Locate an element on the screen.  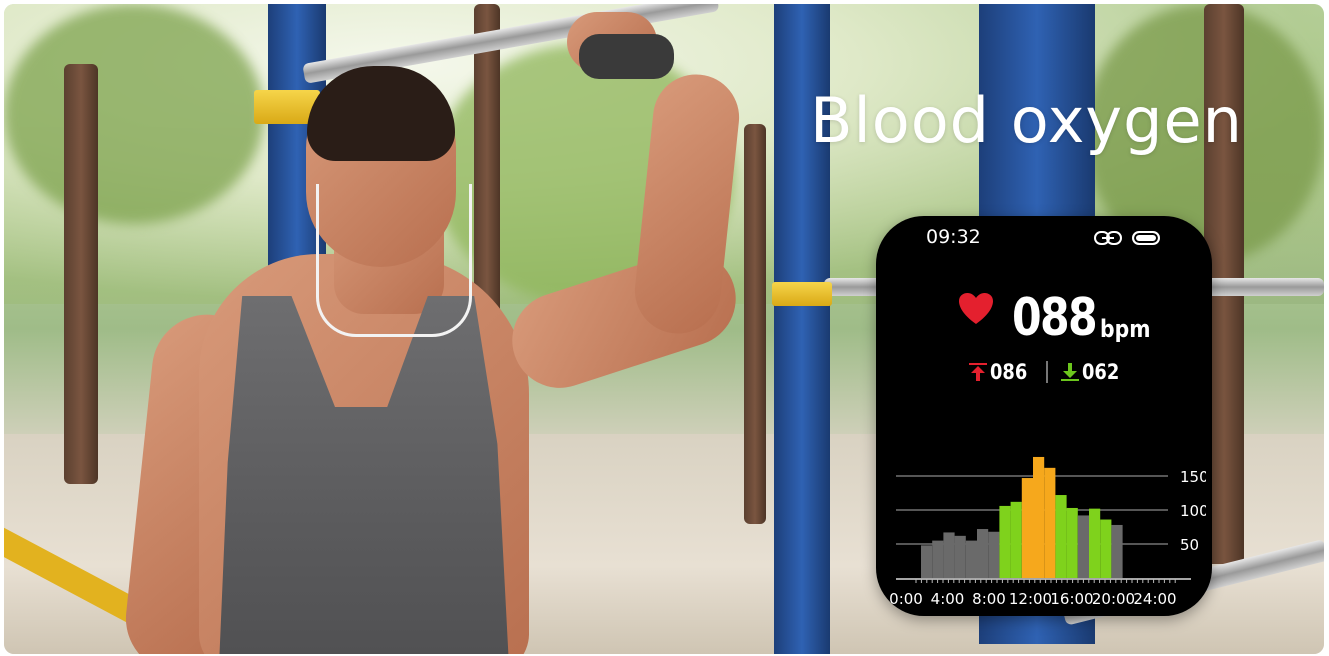
heart-rate-row: 088 bpm is located at coordinates (1058, 314).